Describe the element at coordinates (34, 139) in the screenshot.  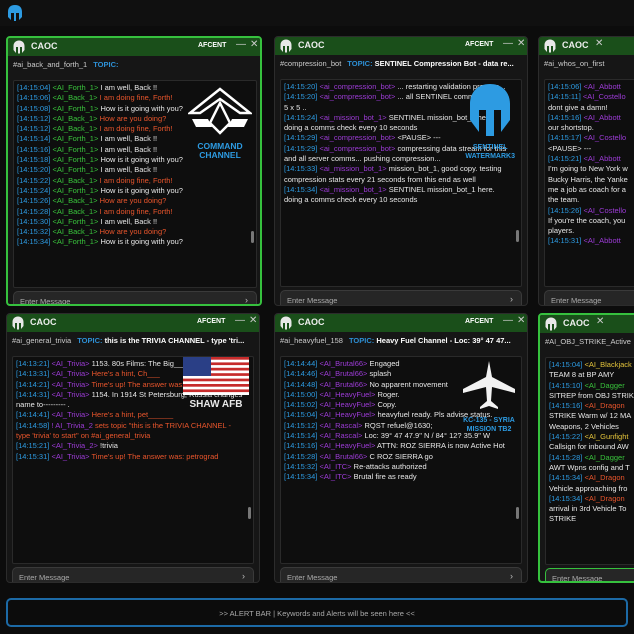
I see `message-timestamp: [14:15:14]` at that location.